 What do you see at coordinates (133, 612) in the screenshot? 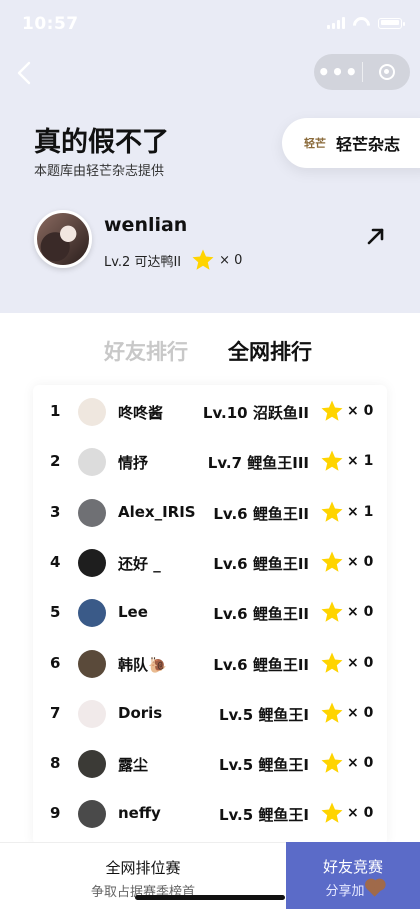
I see `player-name: Lee` at bounding box center [133, 612].